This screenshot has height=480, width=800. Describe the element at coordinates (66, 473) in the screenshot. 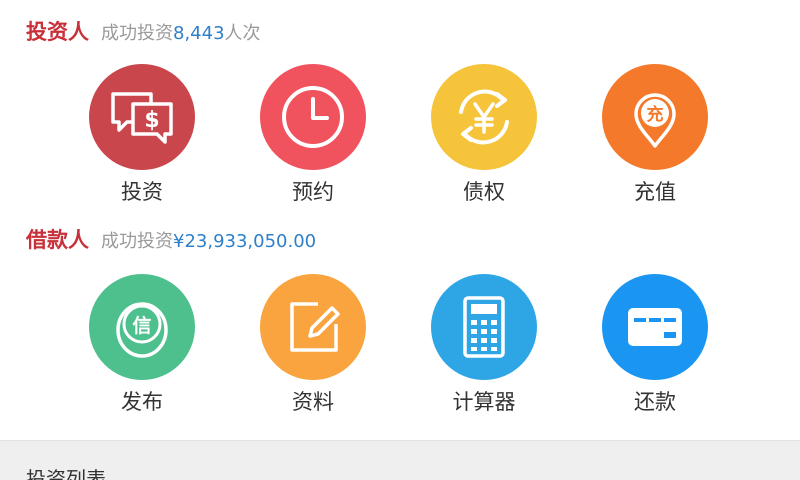

I see `investment-list-title: 投资列表` at that location.